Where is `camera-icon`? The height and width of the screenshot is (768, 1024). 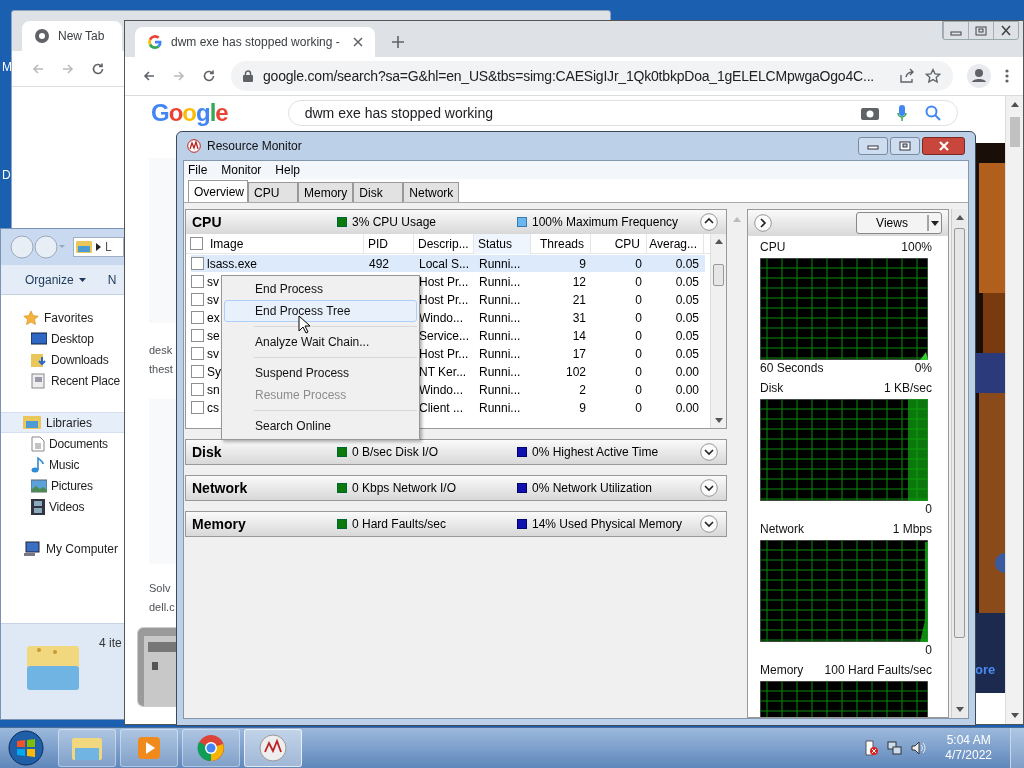 camera-icon is located at coordinates (869, 113).